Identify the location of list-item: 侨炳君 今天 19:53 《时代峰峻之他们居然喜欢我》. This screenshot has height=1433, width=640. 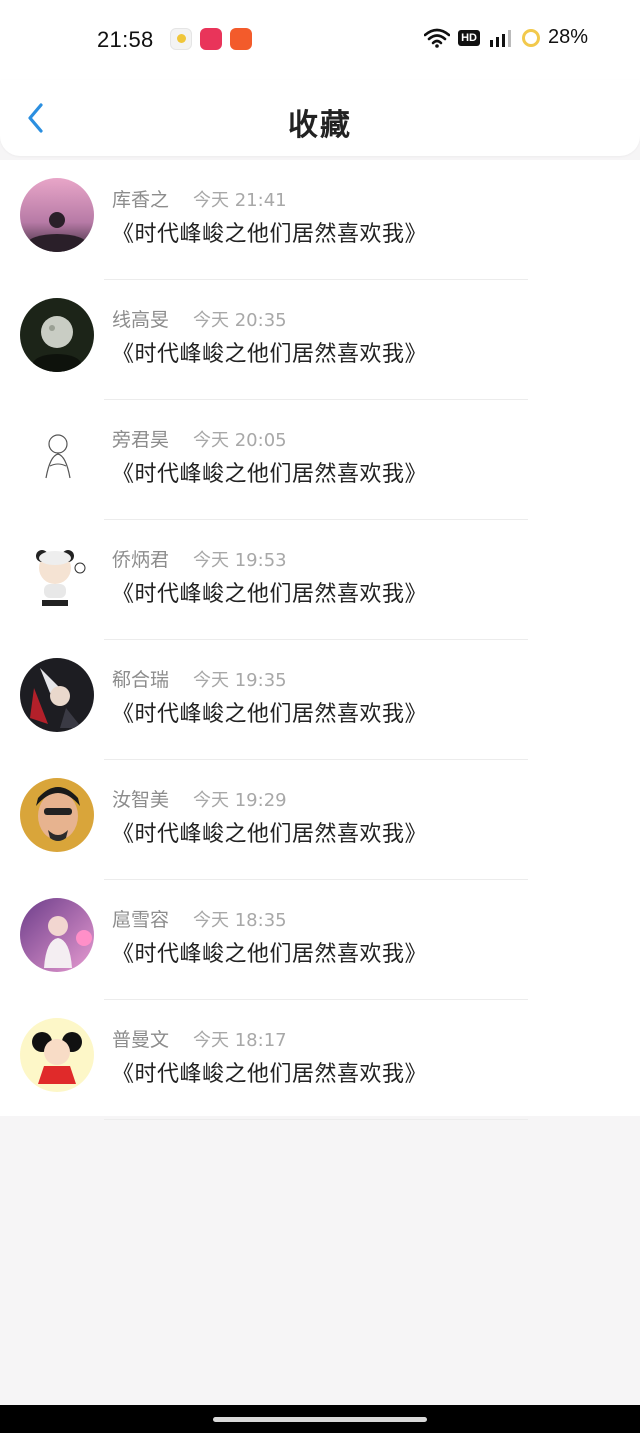
(320, 580).